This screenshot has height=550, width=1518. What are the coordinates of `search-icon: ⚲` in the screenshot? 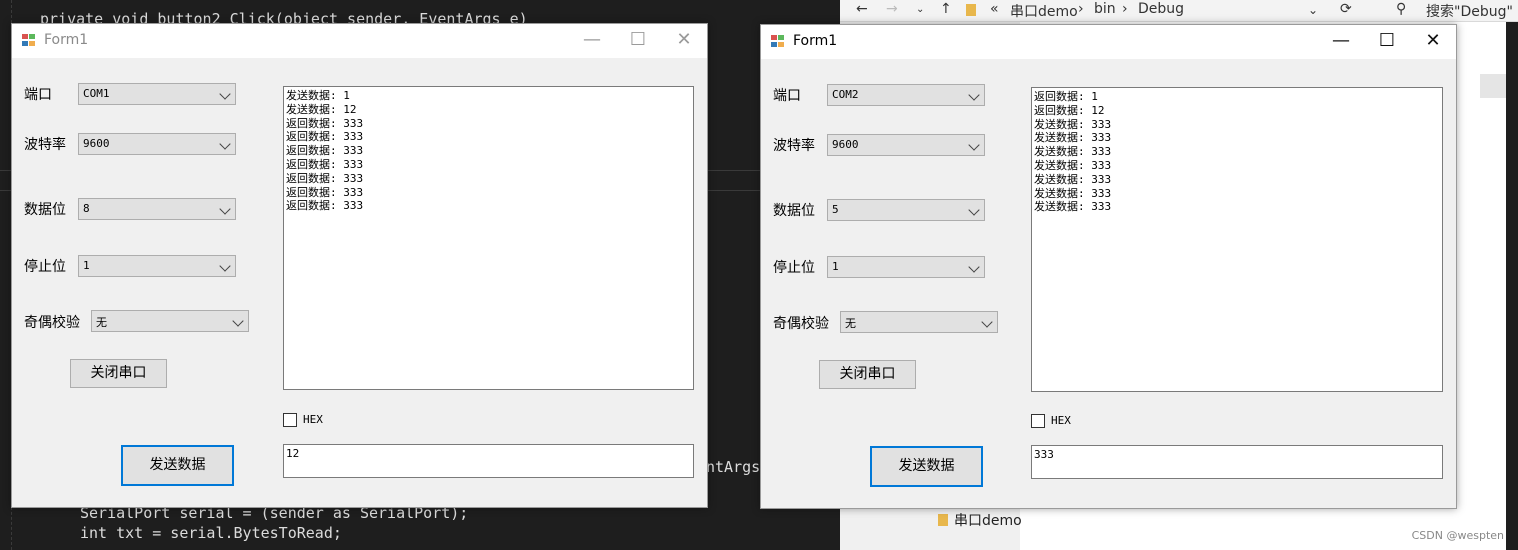 It's located at (1401, 9).